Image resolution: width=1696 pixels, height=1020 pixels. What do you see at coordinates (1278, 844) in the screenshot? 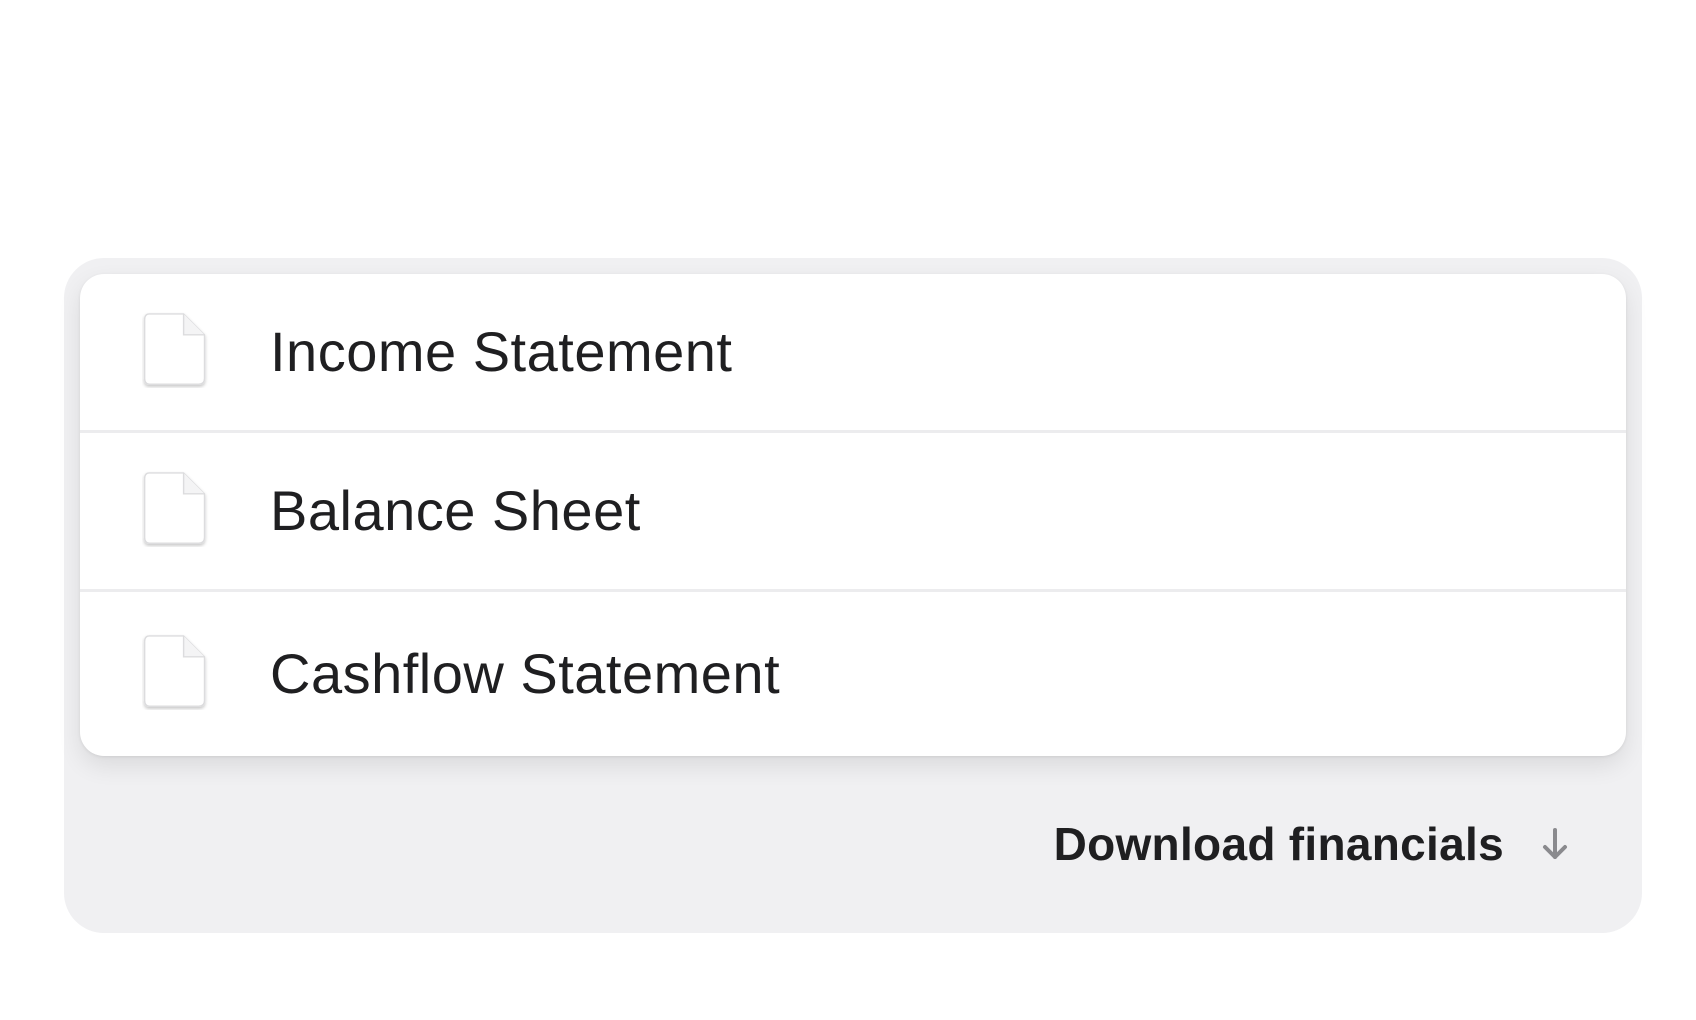
I see `download-label: Download financials` at bounding box center [1278, 844].